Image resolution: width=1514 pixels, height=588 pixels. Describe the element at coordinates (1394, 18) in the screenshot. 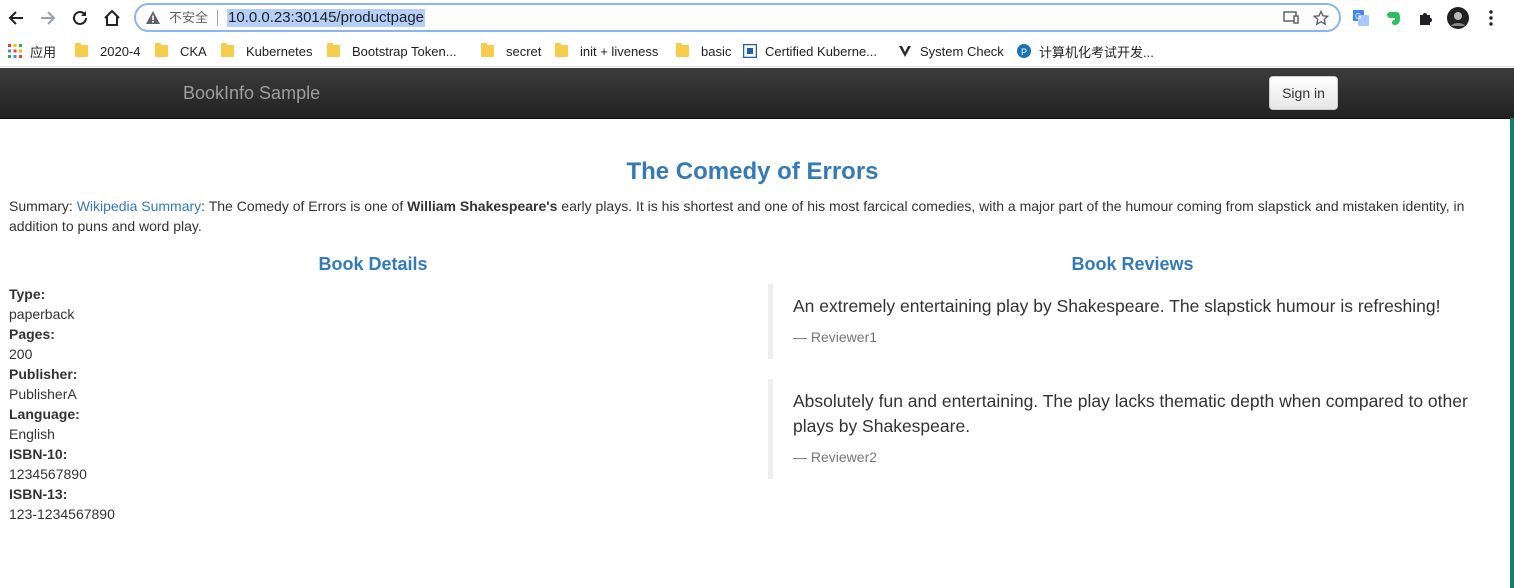

I see `evernote-icon` at that location.